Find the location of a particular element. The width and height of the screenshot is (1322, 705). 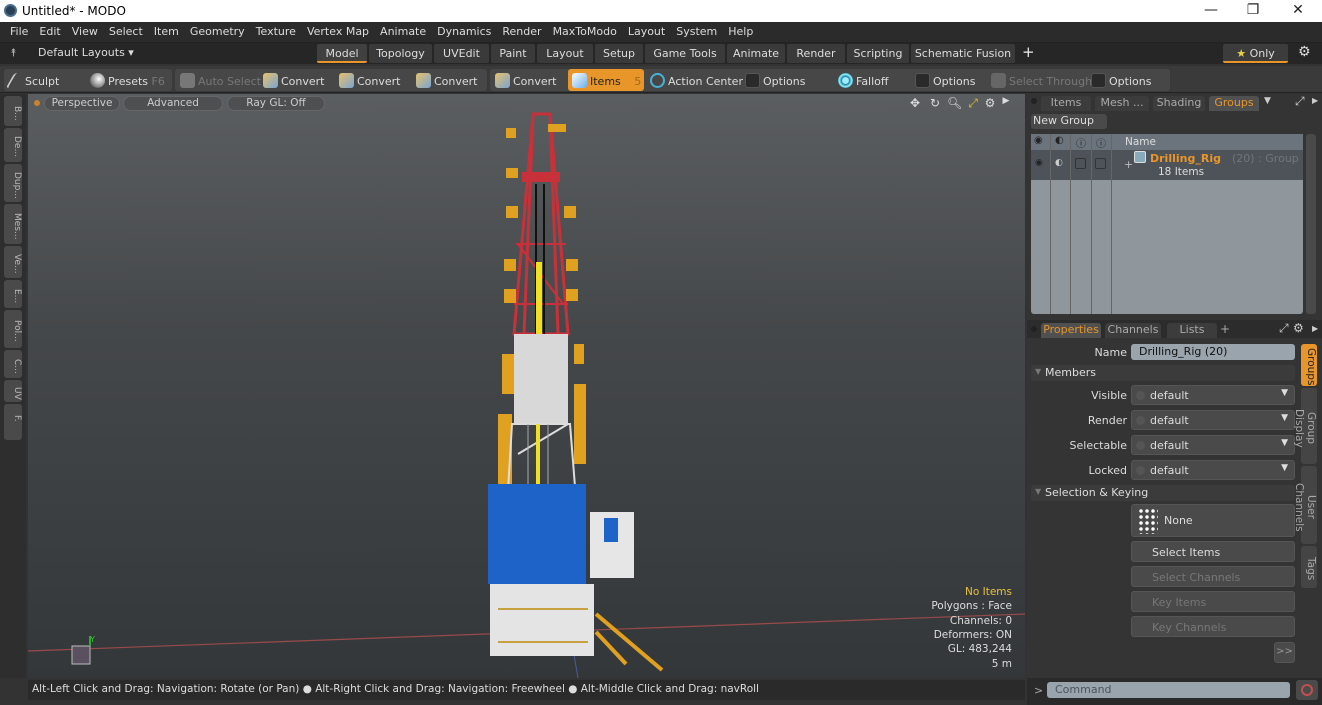

expand-panel-icon: ⤢ is located at coordinates (1300, 101).